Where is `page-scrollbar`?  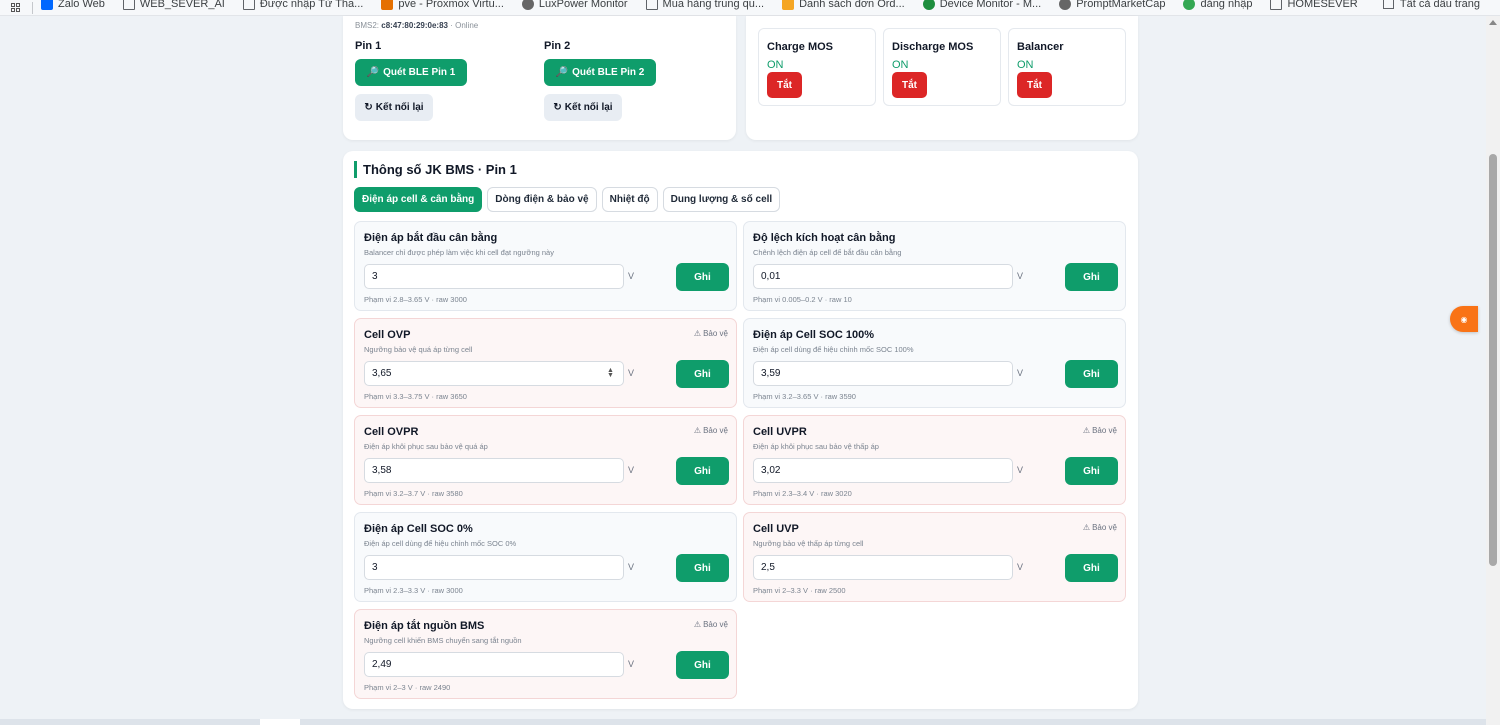 page-scrollbar is located at coordinates (1493, 370).